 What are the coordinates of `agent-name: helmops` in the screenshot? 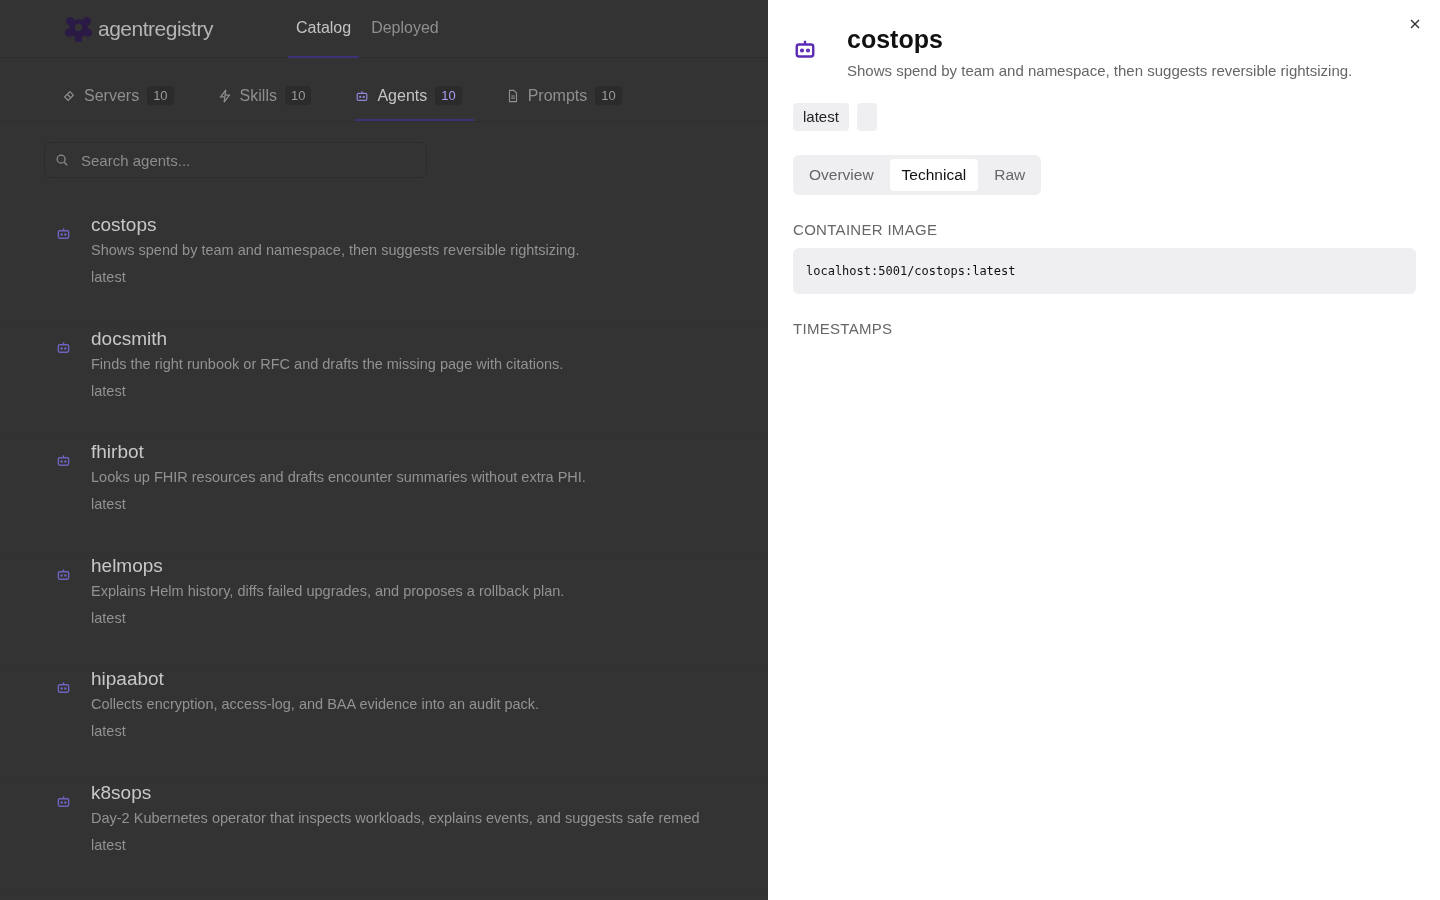 It's located at (127, 565).